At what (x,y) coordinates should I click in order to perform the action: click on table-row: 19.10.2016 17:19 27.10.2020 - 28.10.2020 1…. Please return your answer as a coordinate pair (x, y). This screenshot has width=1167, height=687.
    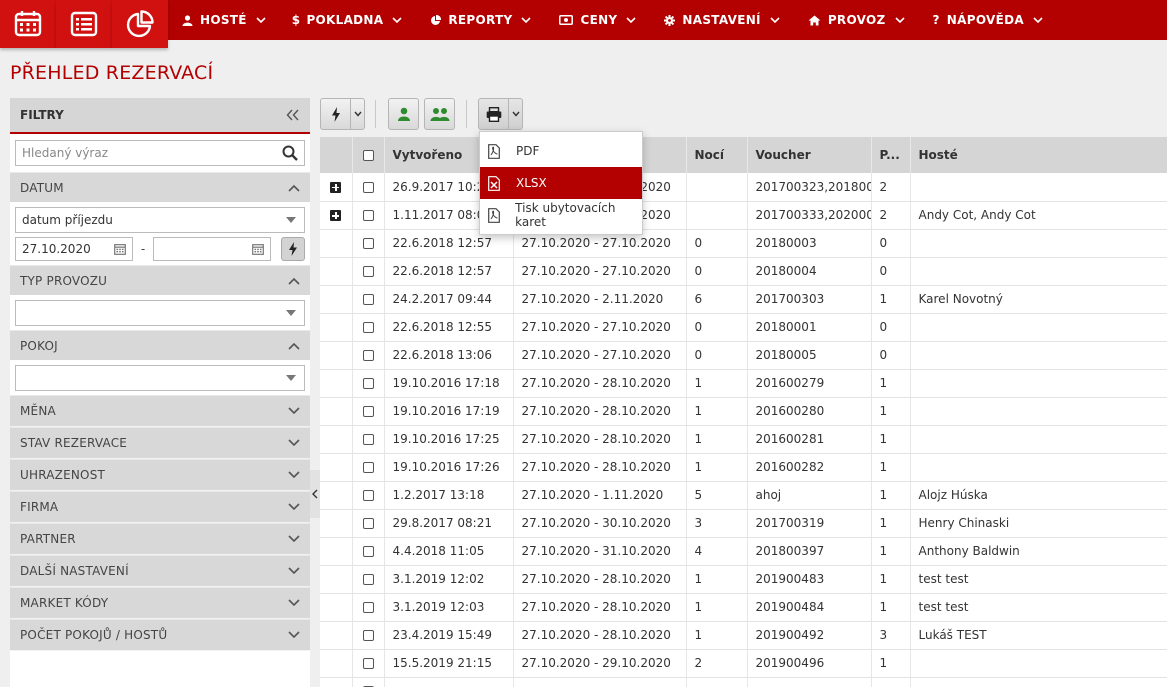
    Looking at the image, I should click on (743, 411).